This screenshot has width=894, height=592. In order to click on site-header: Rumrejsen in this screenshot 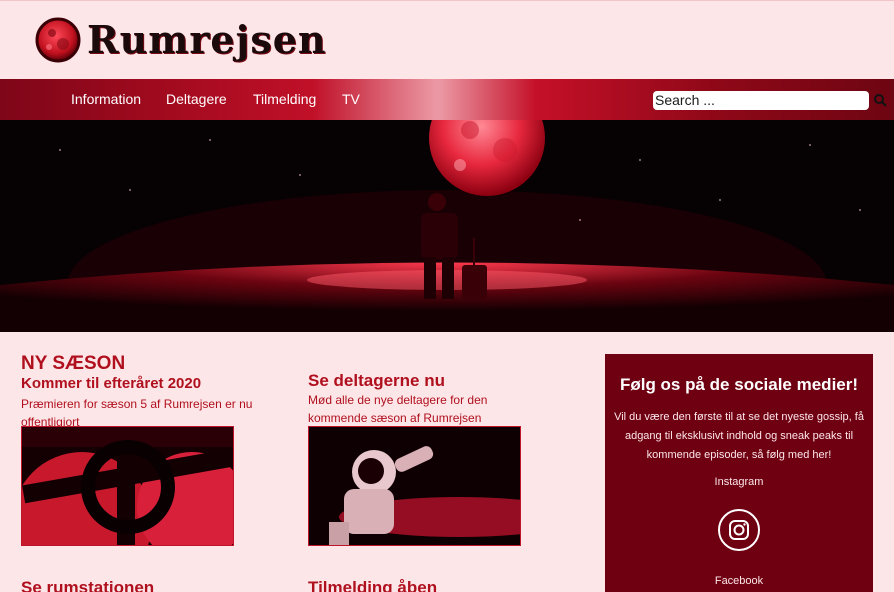, I will do `click(447, 39)`.